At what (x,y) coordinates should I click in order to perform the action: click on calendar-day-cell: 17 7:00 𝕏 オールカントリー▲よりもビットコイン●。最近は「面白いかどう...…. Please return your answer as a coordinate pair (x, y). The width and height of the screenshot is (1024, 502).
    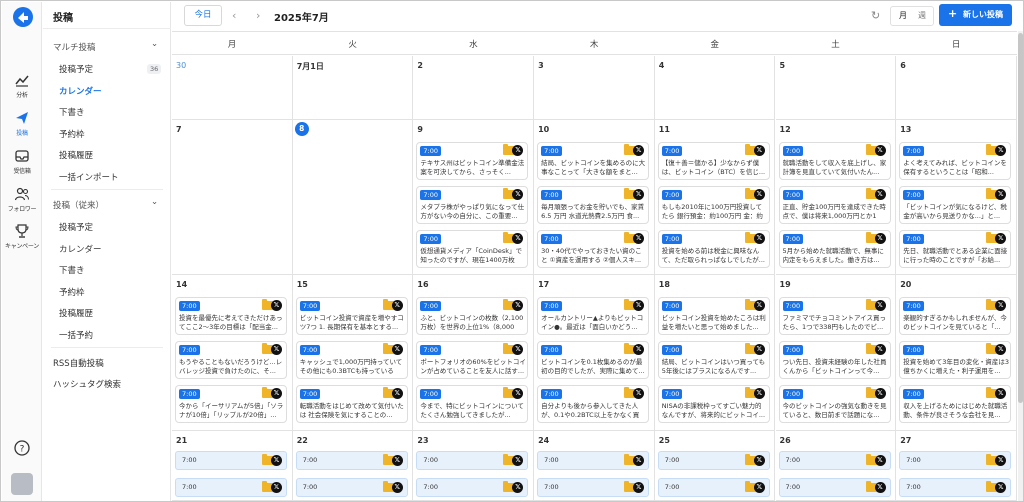
    Looking at the image, I should click on (594, 353).